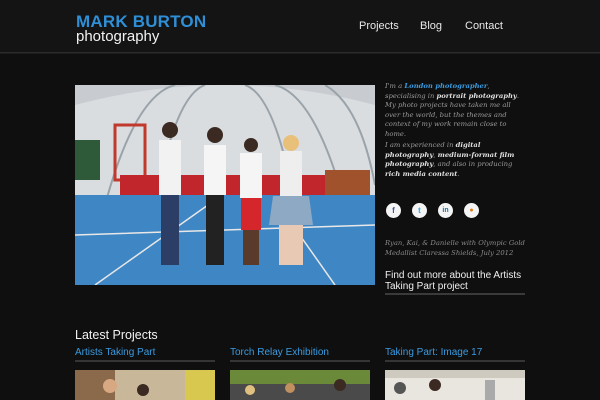 The image size is (600, 400). Describe the element at coordinates (431, 26) in the screenshot. I see `nav-blog: Blog` at that location.